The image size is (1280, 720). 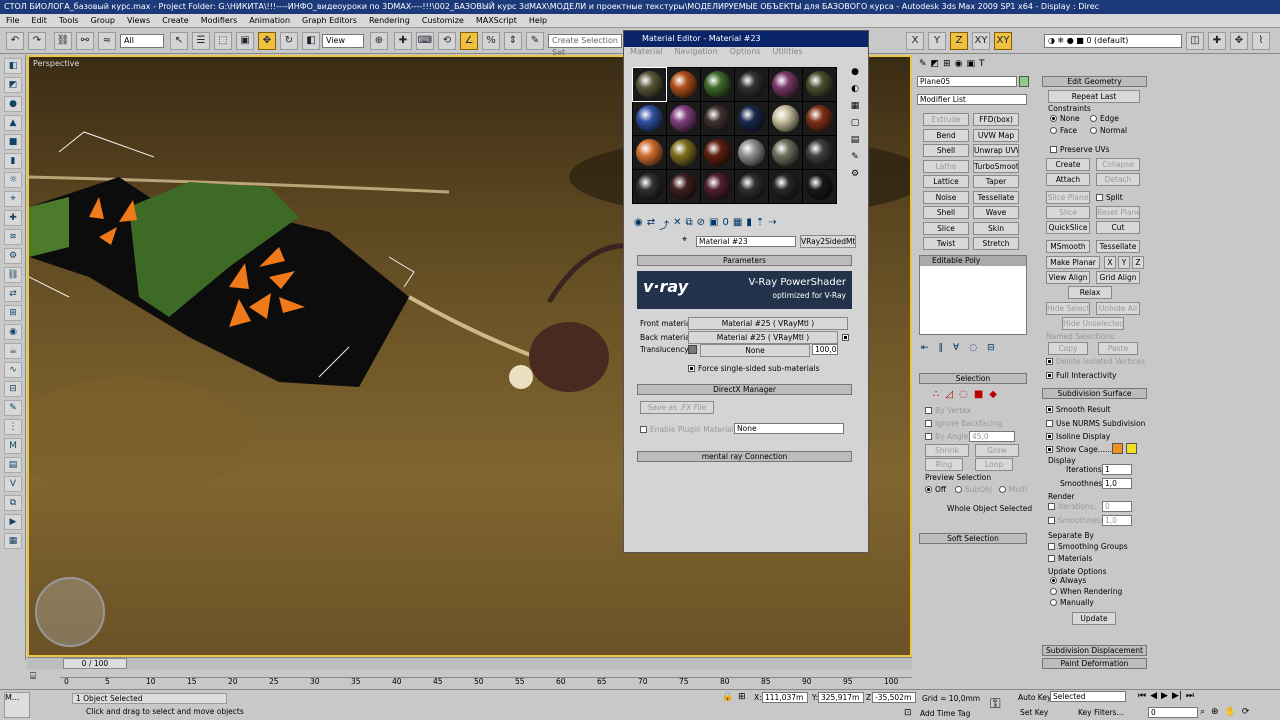 I want to click on set-key-button: Set Key, so click(x=1034, y=712).